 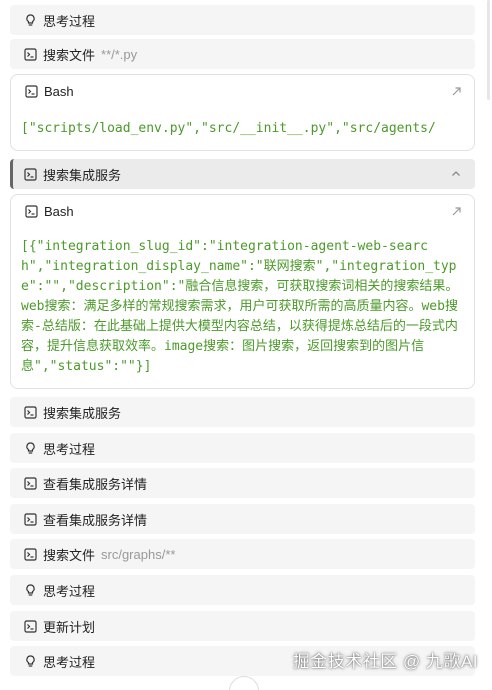 I want to click on step-argument: **/*.py, so click(x=119, y=54).